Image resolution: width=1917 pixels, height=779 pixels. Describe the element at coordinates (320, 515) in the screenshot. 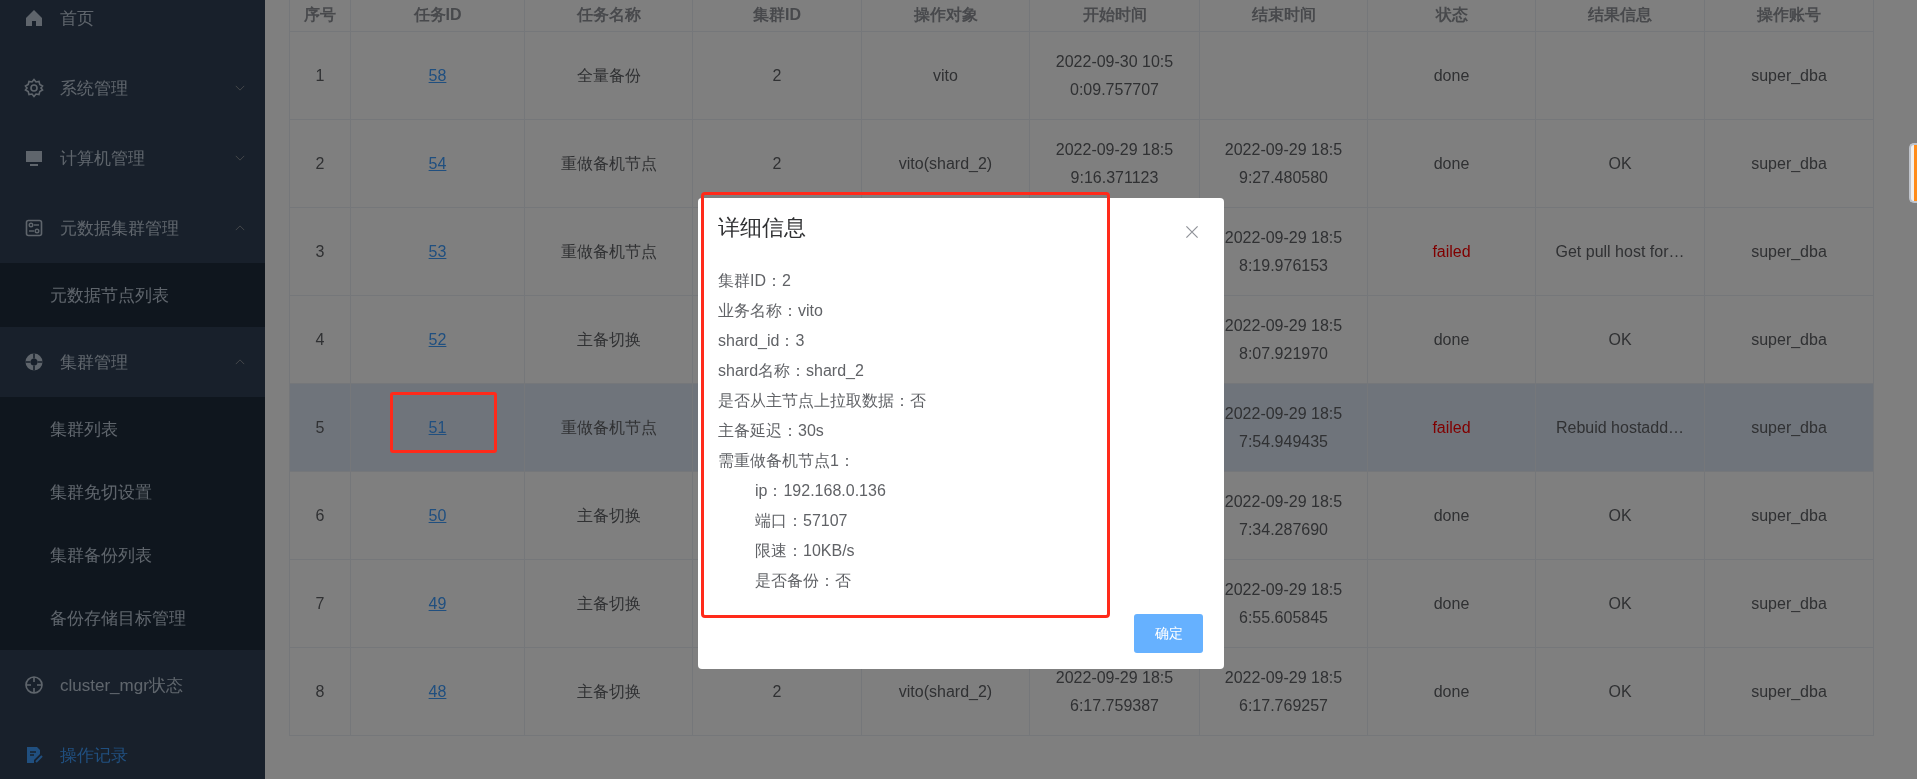

I see `table-cell: 6` at that location.